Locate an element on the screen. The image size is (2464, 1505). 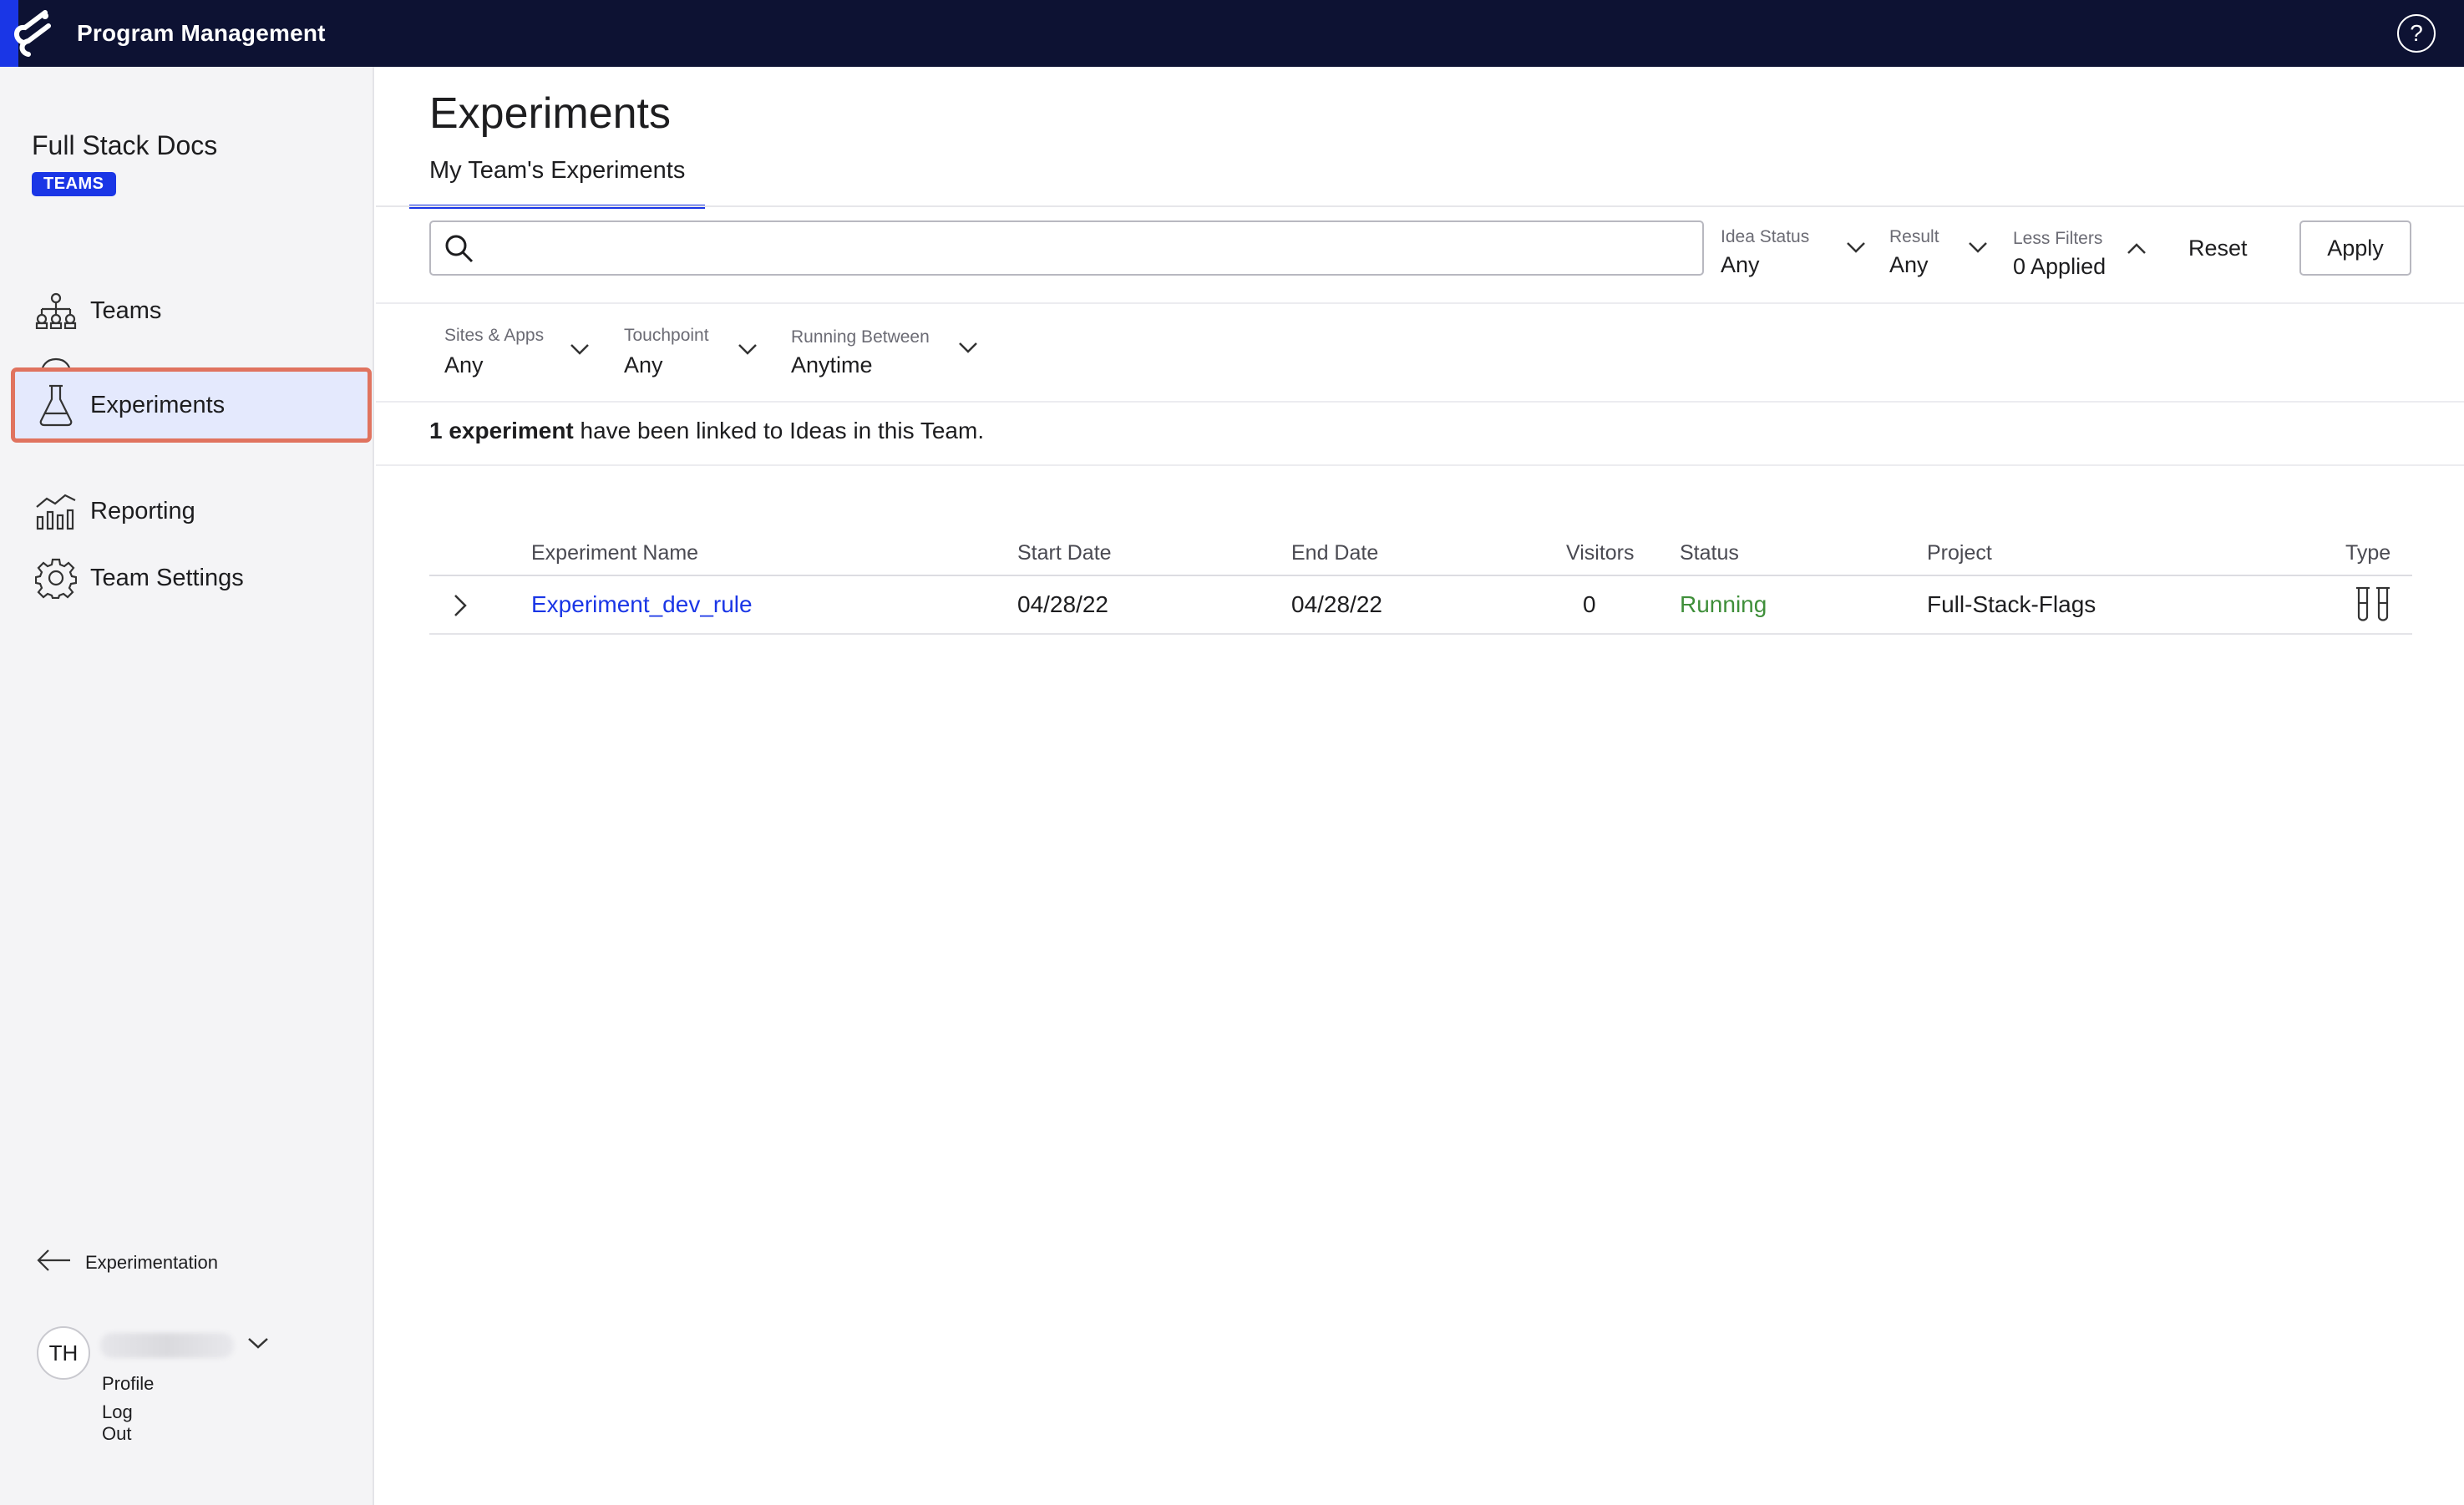
toggle-less-filters: Less Filters 0 Applied is located at coordinates (2084, 258).